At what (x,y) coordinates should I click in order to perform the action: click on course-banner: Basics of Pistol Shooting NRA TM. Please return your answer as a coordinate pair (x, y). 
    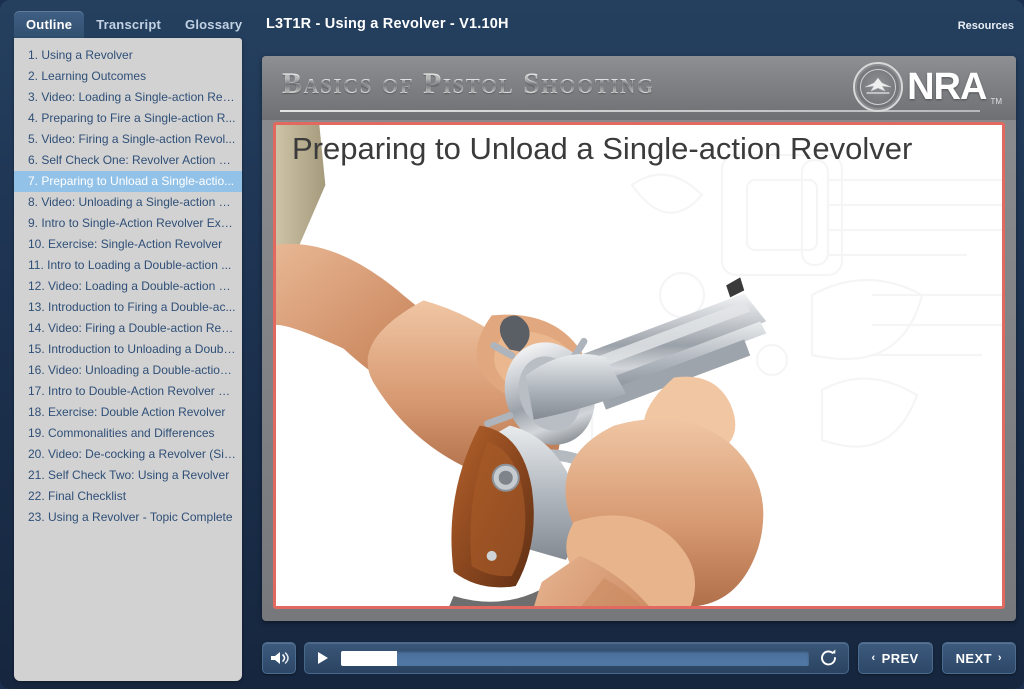
    Looking at the image, I should click on (639, 88).